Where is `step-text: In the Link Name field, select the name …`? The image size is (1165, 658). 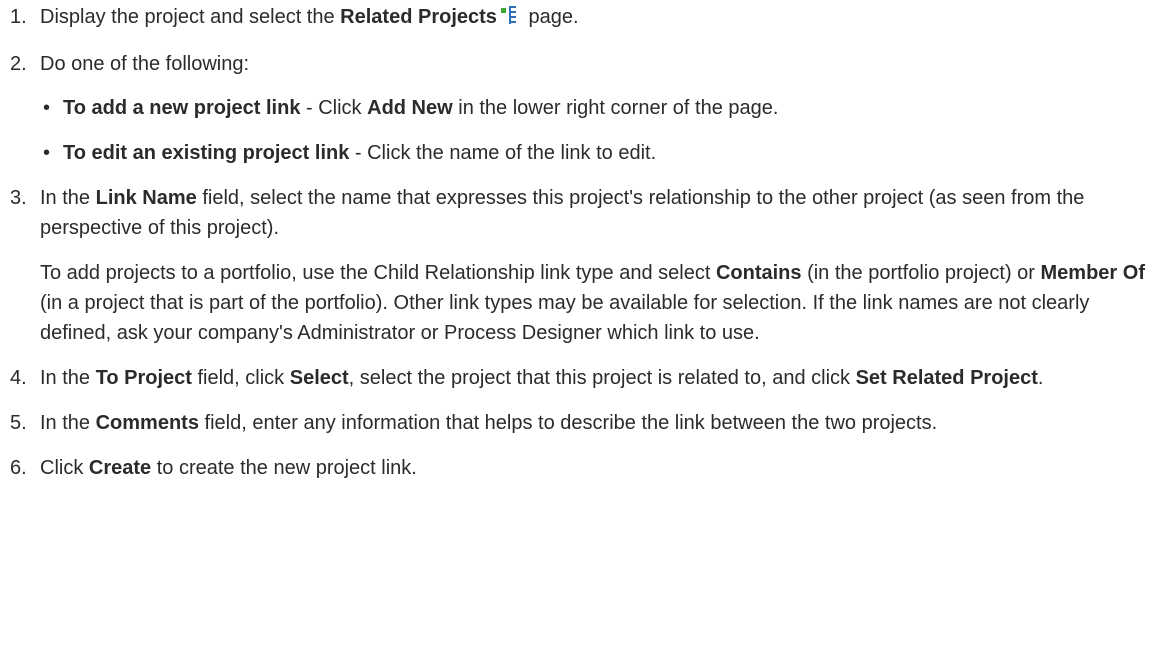 step-text: In the Link Name field, select the name … is located at coordinates (562, 213).